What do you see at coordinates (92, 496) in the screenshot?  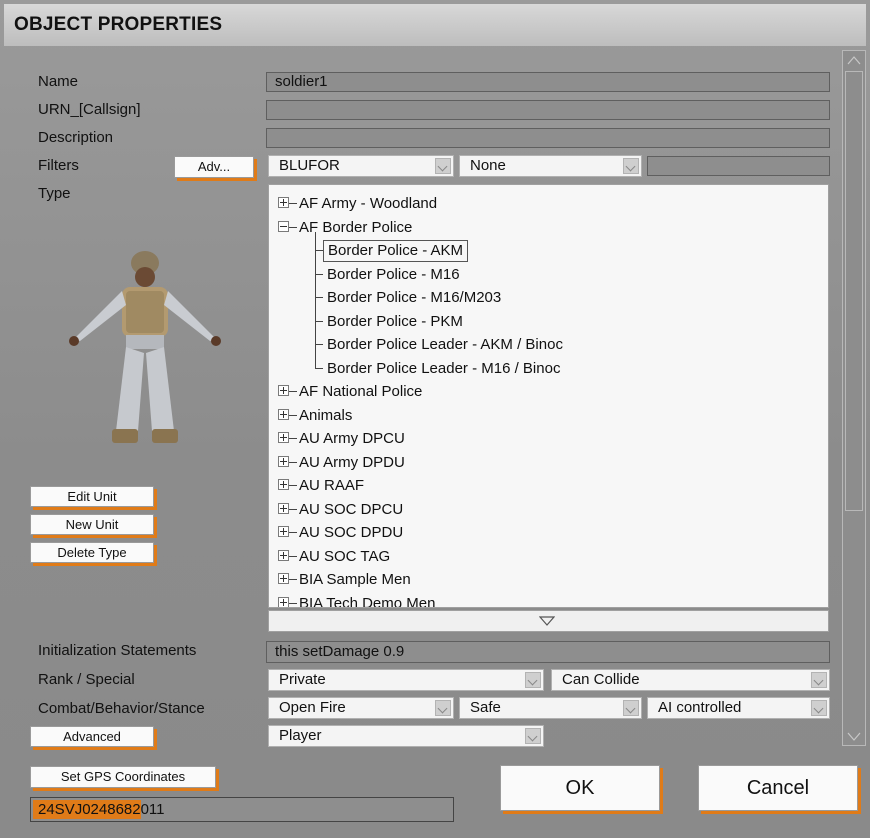 I see `edit-unit-button: Edit Unit` at bounding box center [92, 496].